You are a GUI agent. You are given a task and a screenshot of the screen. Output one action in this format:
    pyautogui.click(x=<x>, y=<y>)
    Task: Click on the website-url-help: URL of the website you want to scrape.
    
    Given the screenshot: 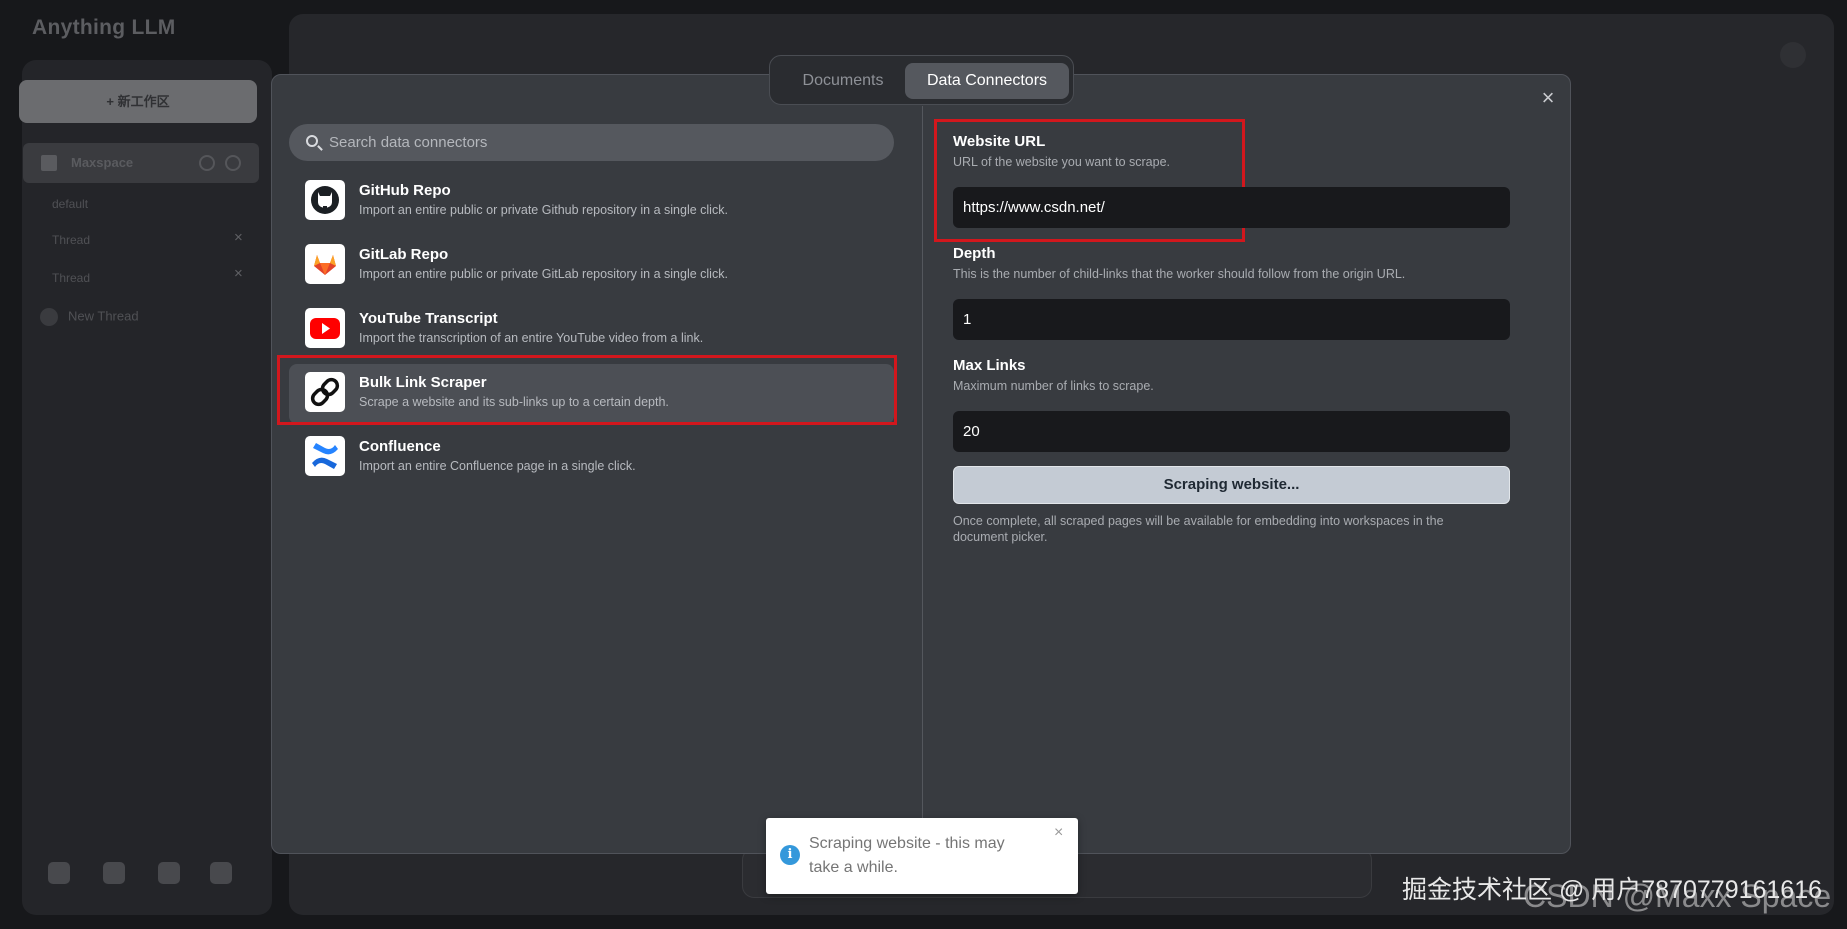 What is the action you would take?
    pyautogui.click(x=1062, y=162)
    